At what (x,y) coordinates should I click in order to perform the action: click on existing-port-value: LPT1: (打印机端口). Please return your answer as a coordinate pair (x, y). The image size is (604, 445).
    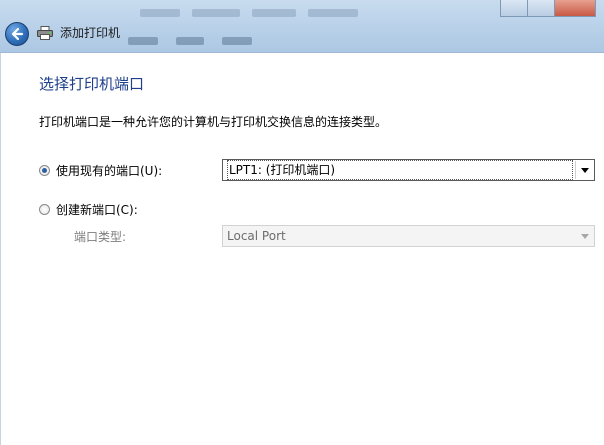
    Looking at the image, I should click on (400, 170).